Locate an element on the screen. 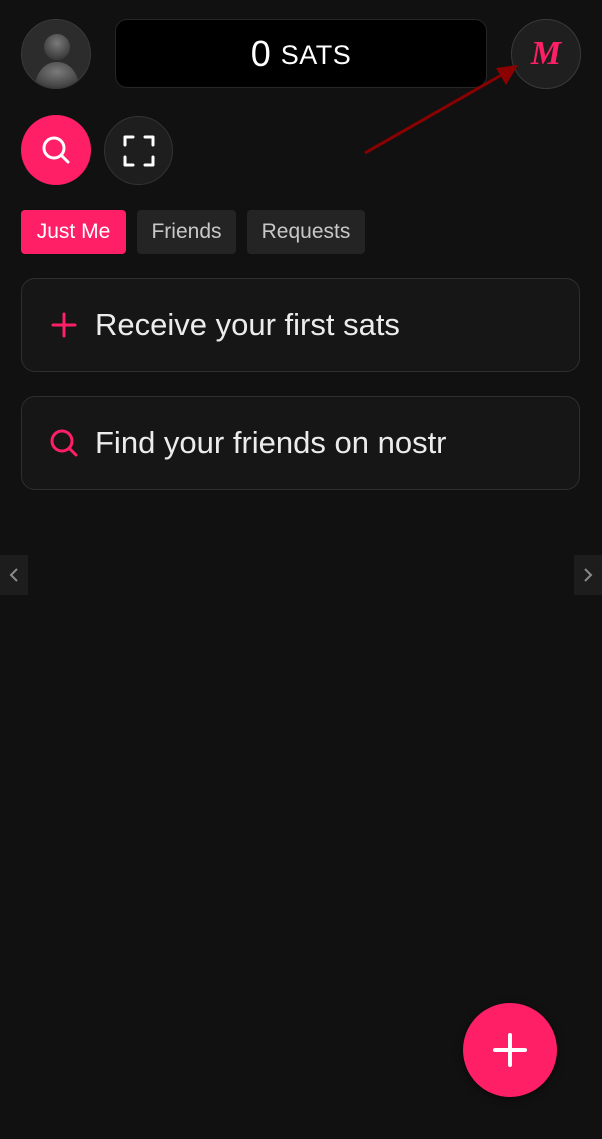 Image resolution: width=602 pixels, height=1139 pixels. avatar is located at coordinates (56, 54).